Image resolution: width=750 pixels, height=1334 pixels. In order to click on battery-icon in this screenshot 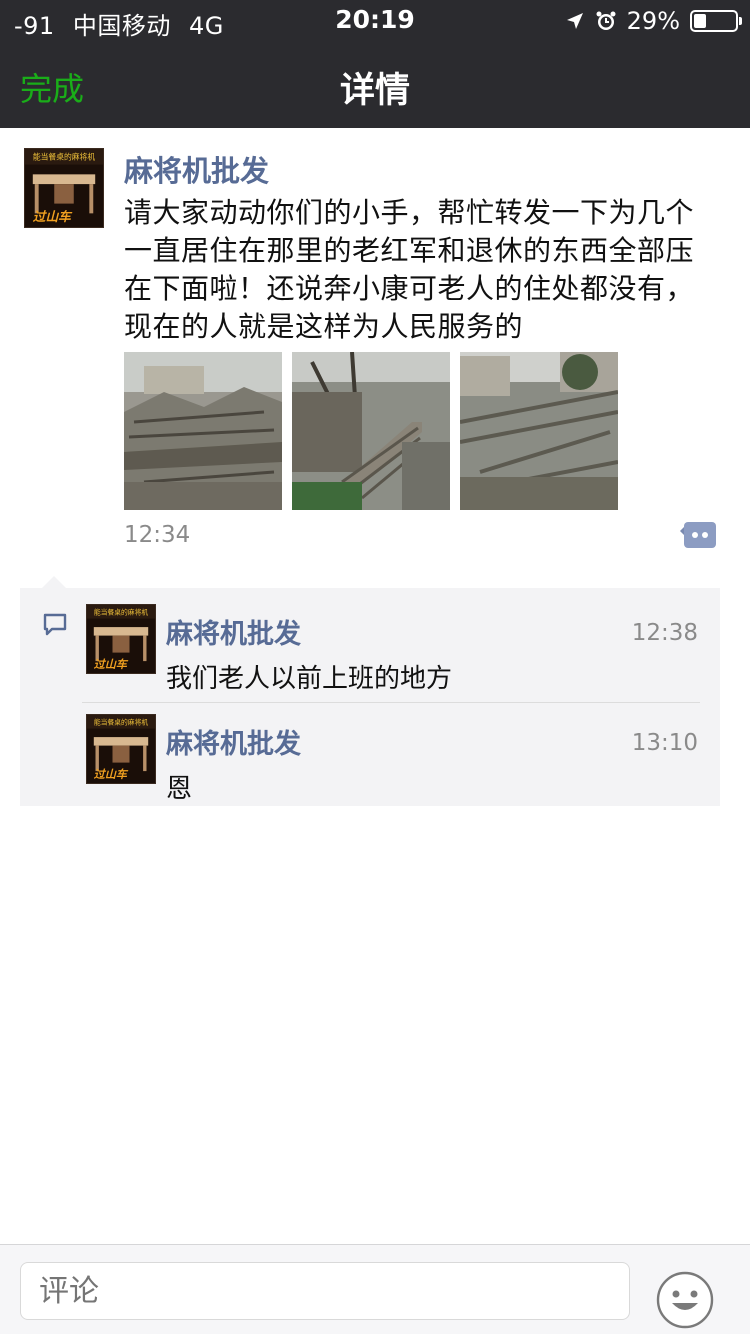, I will do `click(716, 21)`.